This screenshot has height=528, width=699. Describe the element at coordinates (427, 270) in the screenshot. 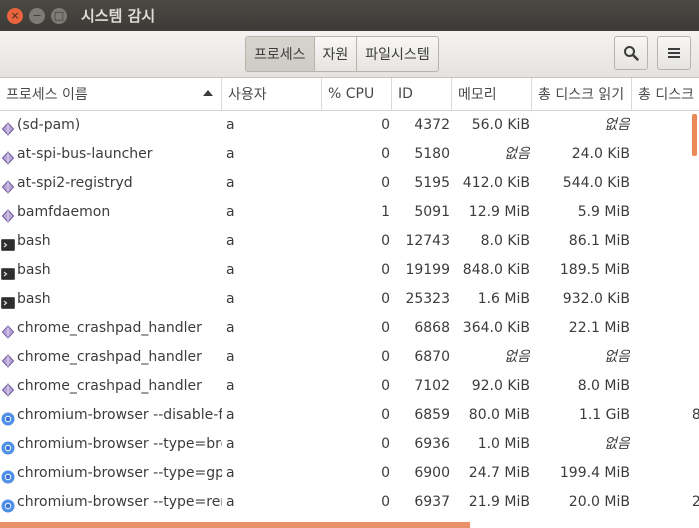

I see `pid-cell: 19199` at that location.